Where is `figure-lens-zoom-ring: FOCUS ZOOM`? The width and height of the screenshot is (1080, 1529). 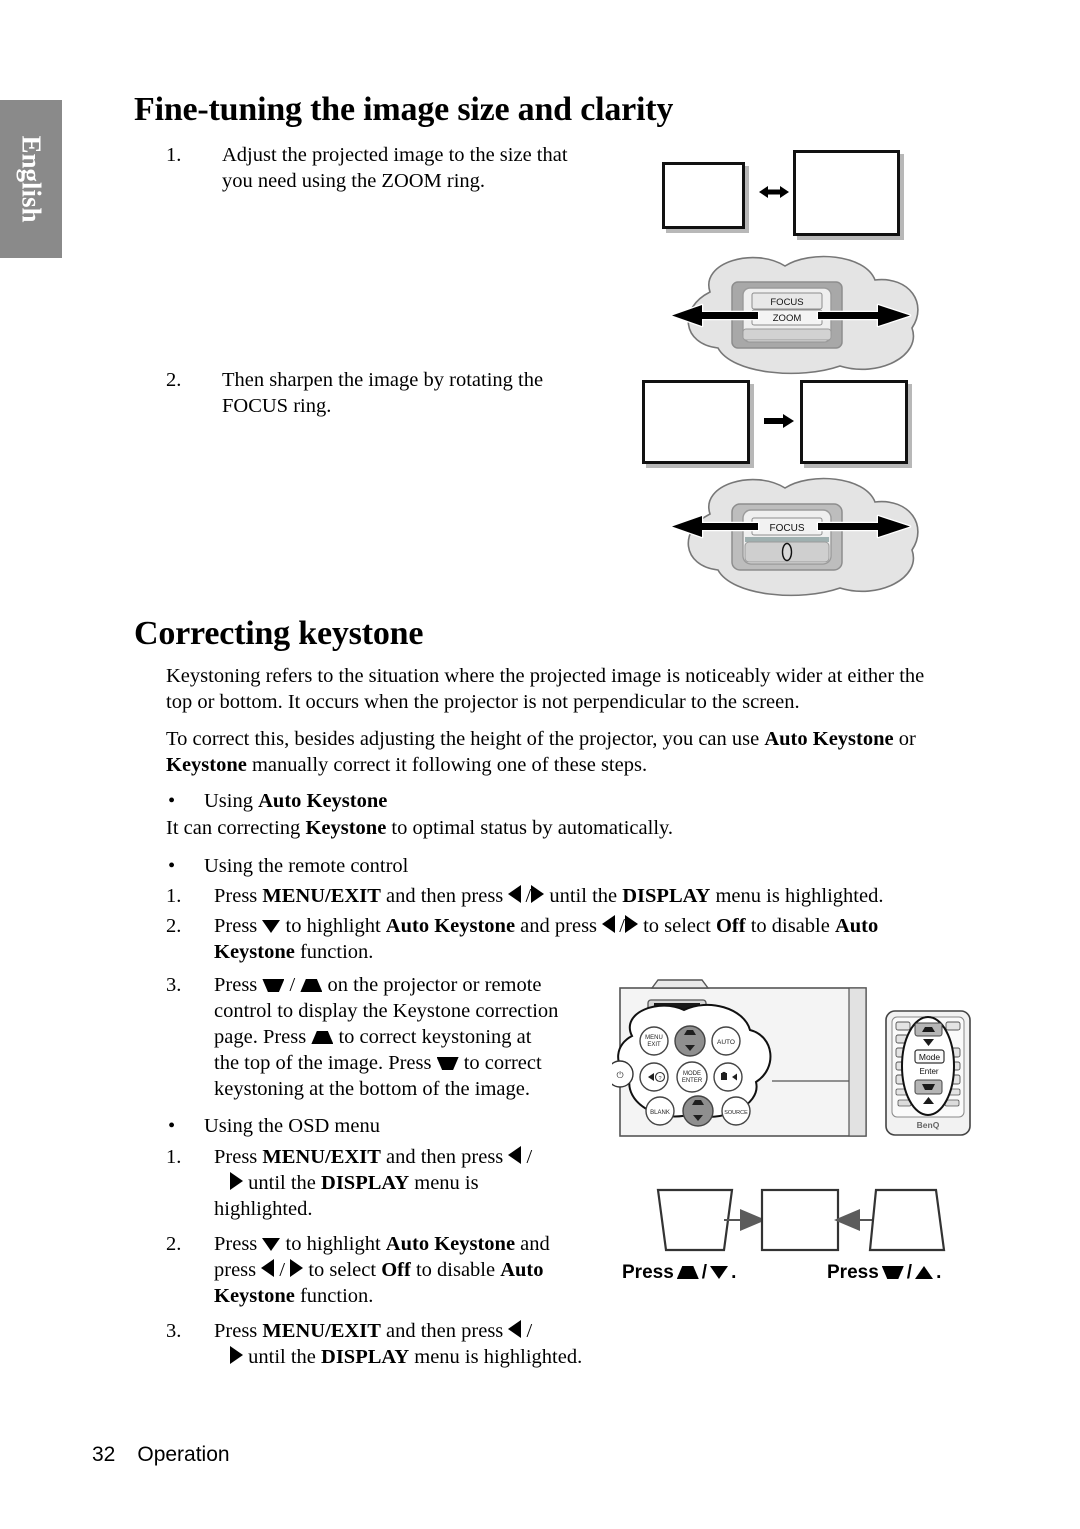 figure-lens-zoom-ring: FOCUS ZOOM is located at coordinates (794, 315).